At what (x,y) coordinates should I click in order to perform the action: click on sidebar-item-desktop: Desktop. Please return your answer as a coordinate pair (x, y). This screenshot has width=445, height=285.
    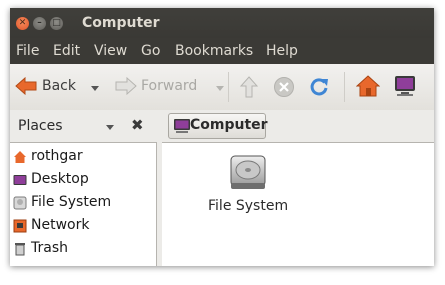
    Looking at the image, I should click on (83, 180).